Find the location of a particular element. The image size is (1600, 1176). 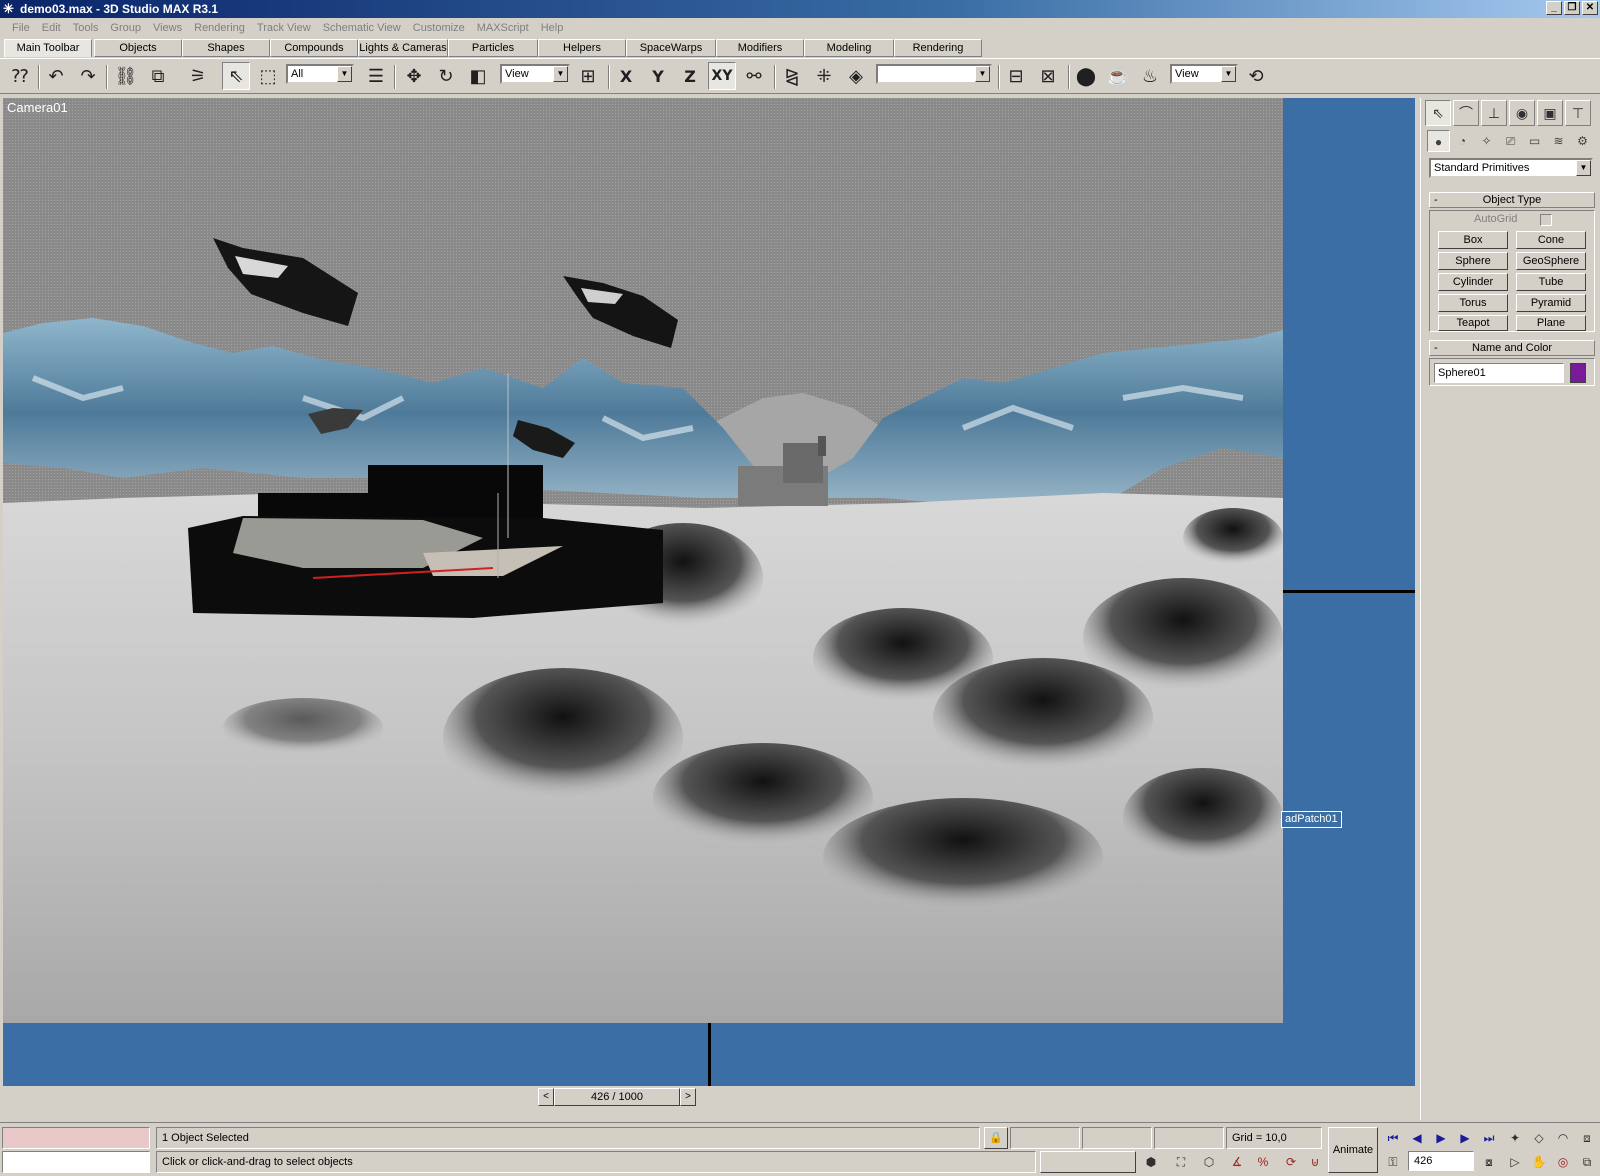

pivot-center-icon: ⊞ is located at coordinates (588, 76).